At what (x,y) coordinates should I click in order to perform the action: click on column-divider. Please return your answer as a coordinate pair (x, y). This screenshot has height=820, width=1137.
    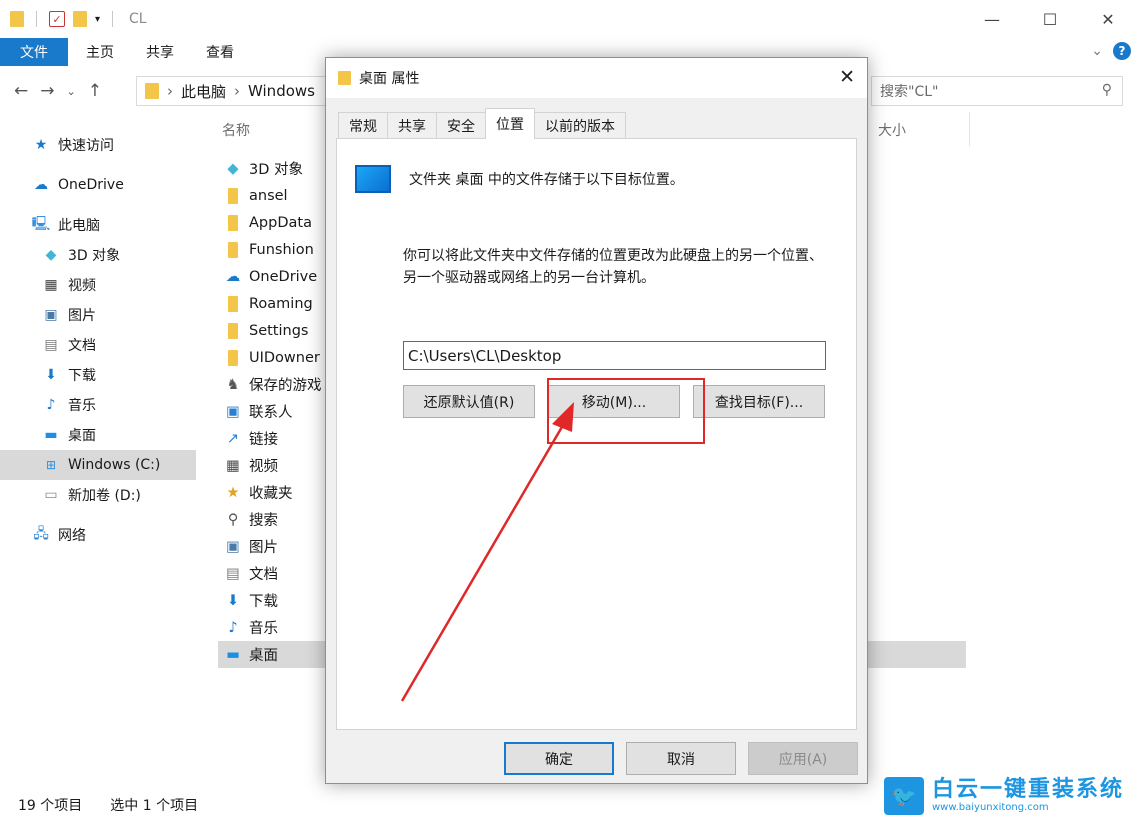
    Looking at the image, I should click on (969, 129).